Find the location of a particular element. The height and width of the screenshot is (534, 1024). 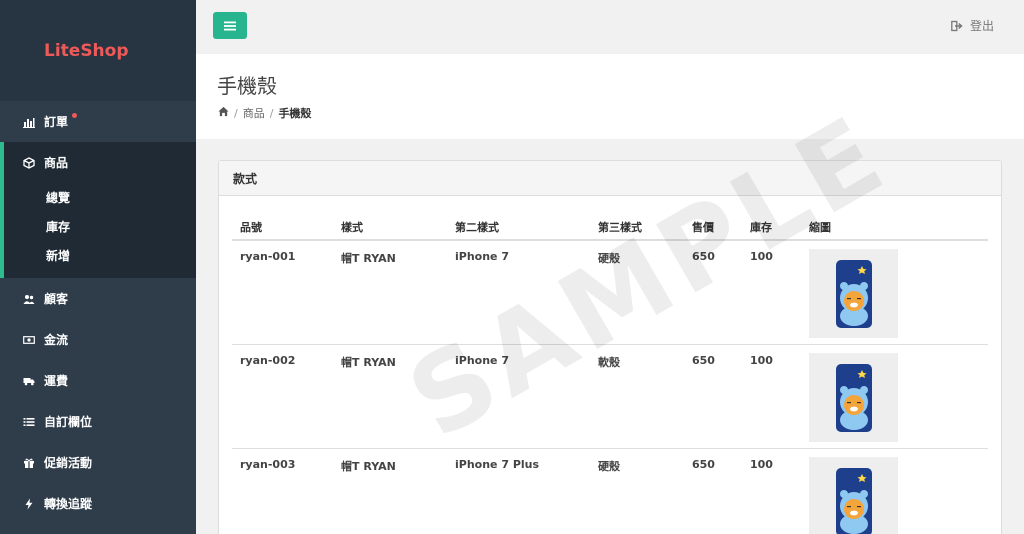

sidebar-subitem-label: 總覽 is located at coordinates (58, 198).